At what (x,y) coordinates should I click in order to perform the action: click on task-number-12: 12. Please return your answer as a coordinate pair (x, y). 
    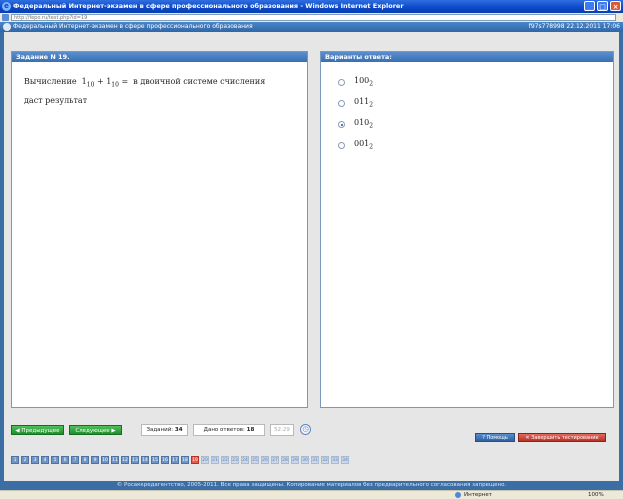
    Looking at the image, I should click on (125, 460).